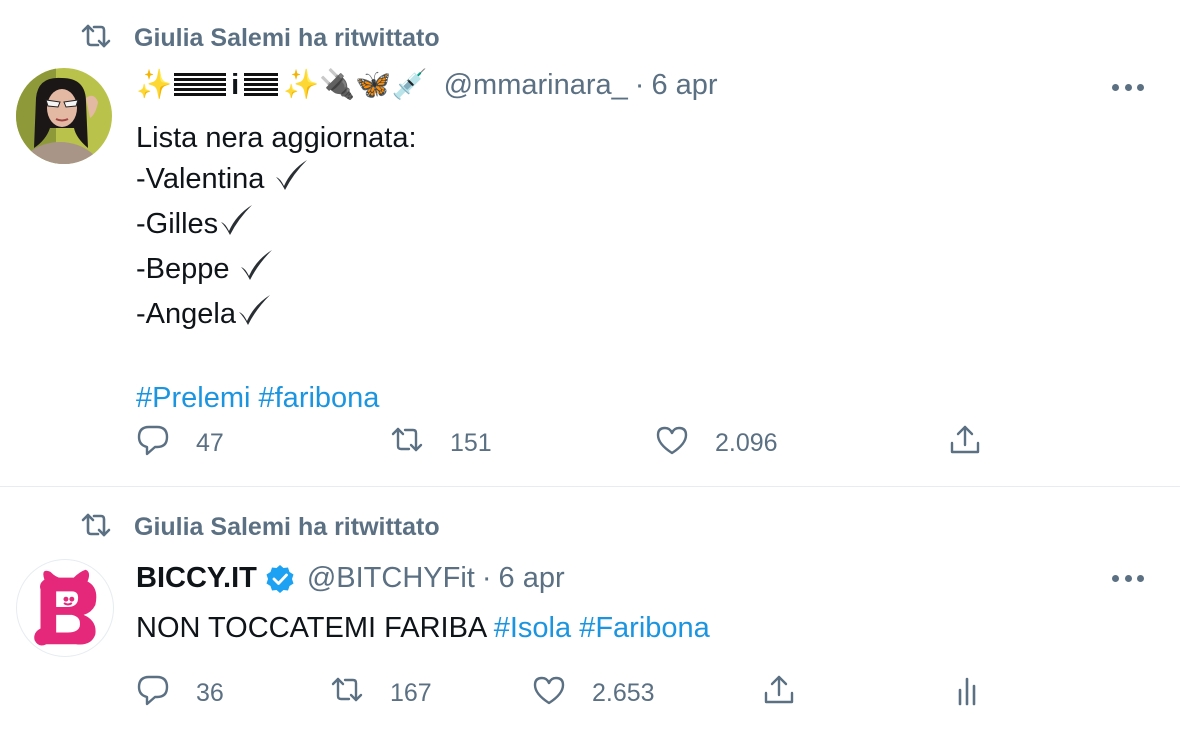 The image size is (1180, 734). Describe the element at coordinates (196, 578) in the screenshot. I see `display-name: BICCY.IT` at that location.